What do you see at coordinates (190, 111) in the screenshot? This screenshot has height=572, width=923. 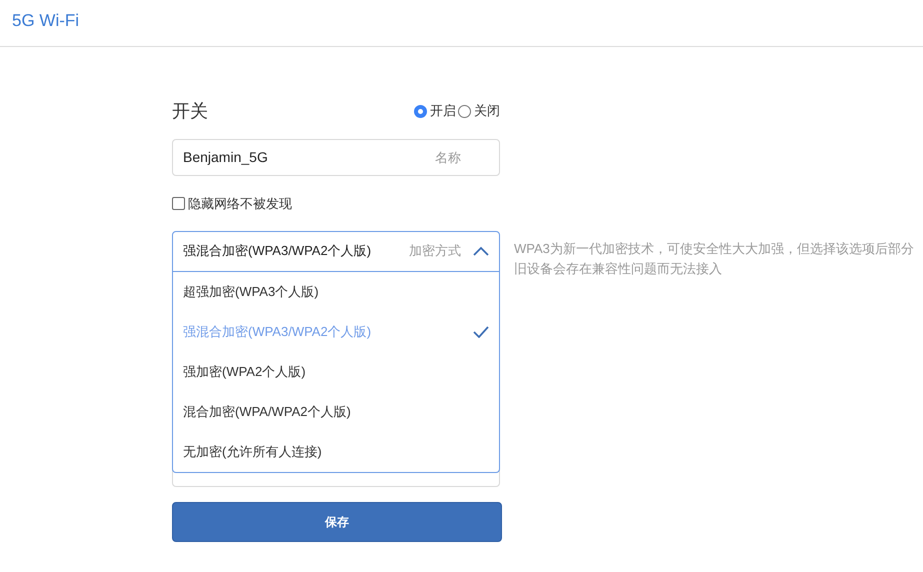 I see `switch-label: 开关` at bounding box center [190, 111].